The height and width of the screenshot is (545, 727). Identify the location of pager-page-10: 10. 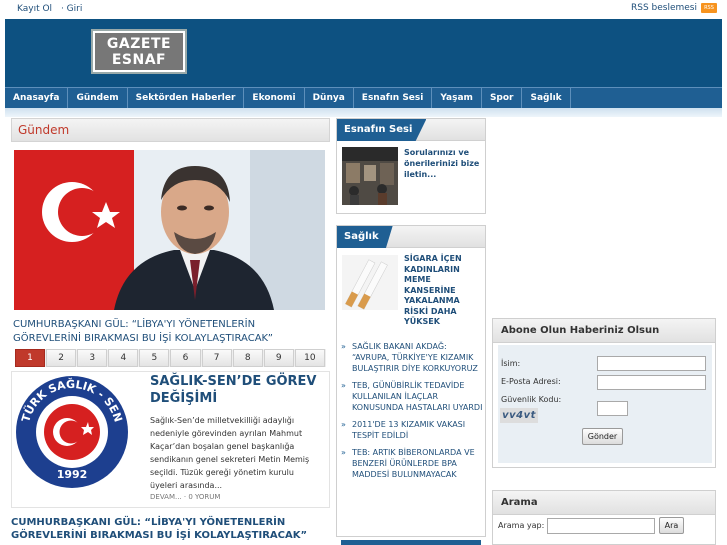
(309, 358).